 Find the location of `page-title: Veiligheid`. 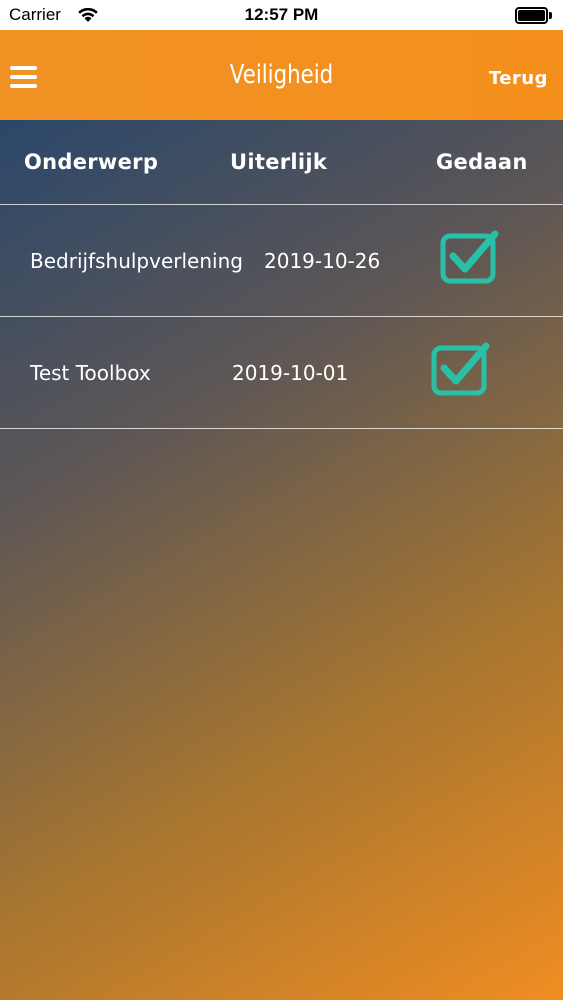

page-title: Veiligheid is located at coordinates (281, 75).